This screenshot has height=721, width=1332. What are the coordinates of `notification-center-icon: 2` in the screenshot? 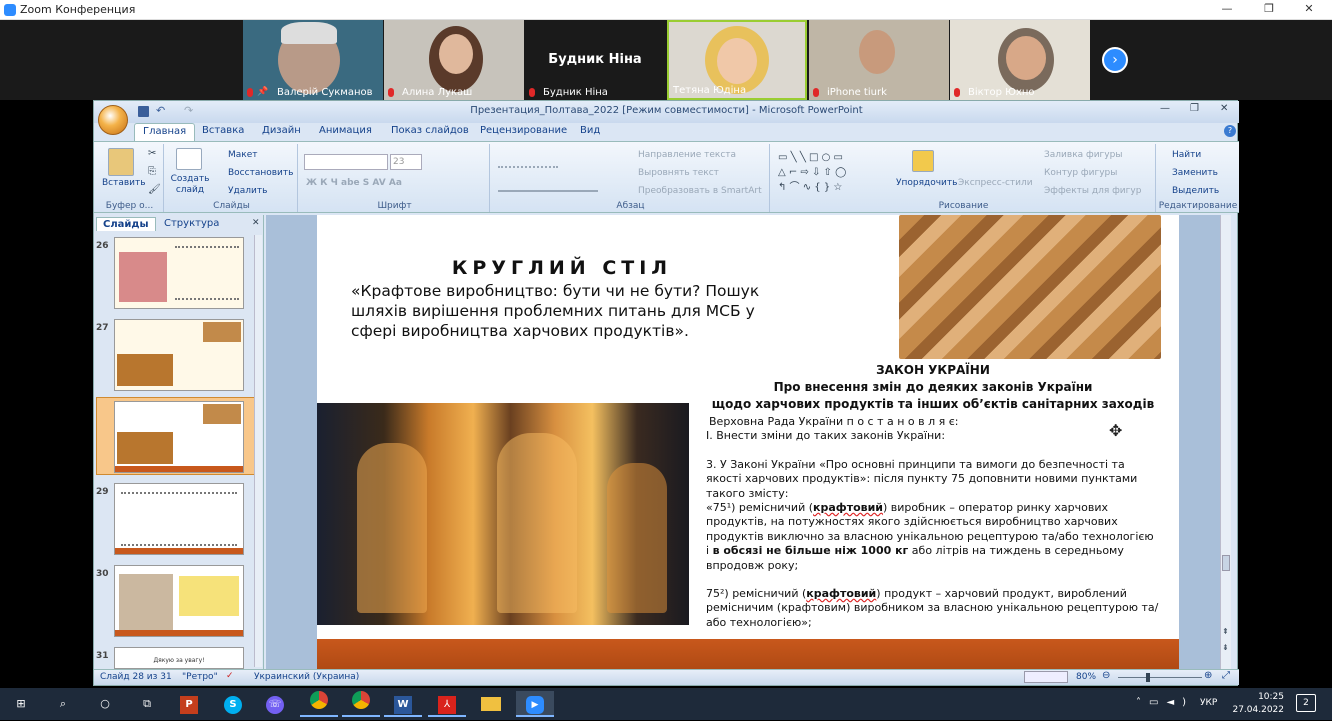 It's located at (1306, 703).